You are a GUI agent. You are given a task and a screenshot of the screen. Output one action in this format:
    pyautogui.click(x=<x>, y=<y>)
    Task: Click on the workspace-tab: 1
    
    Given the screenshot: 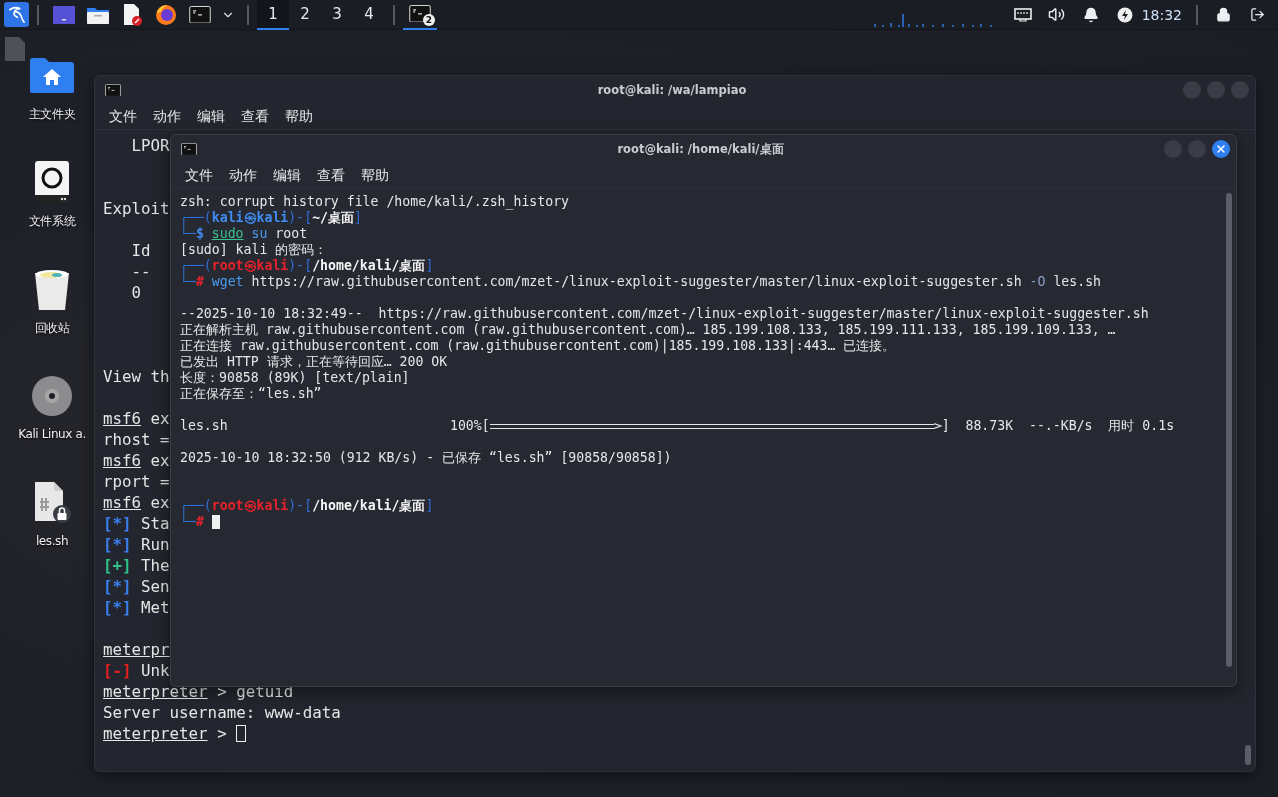 What is the action you would take?
    pyautogui.click(x=273, y=15)
    